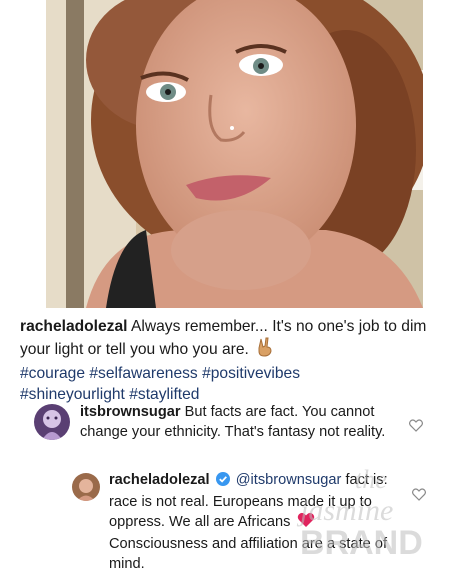  I want to click on comment-username: racheladolezal, so click(159, 480).